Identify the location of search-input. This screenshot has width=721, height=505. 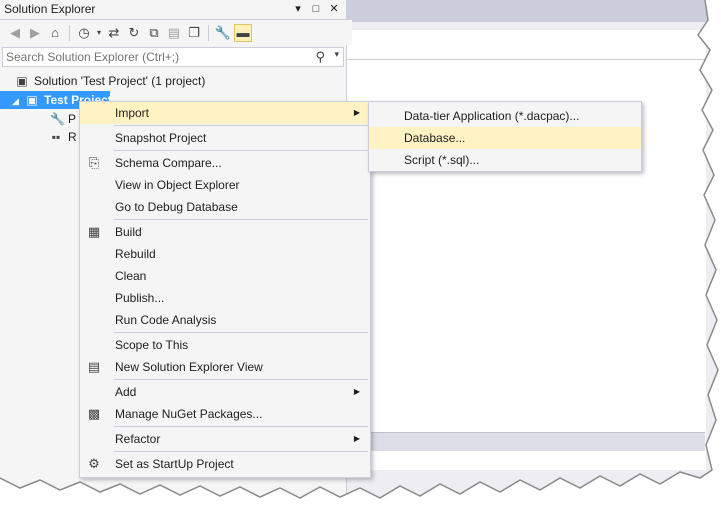
(156, 57).